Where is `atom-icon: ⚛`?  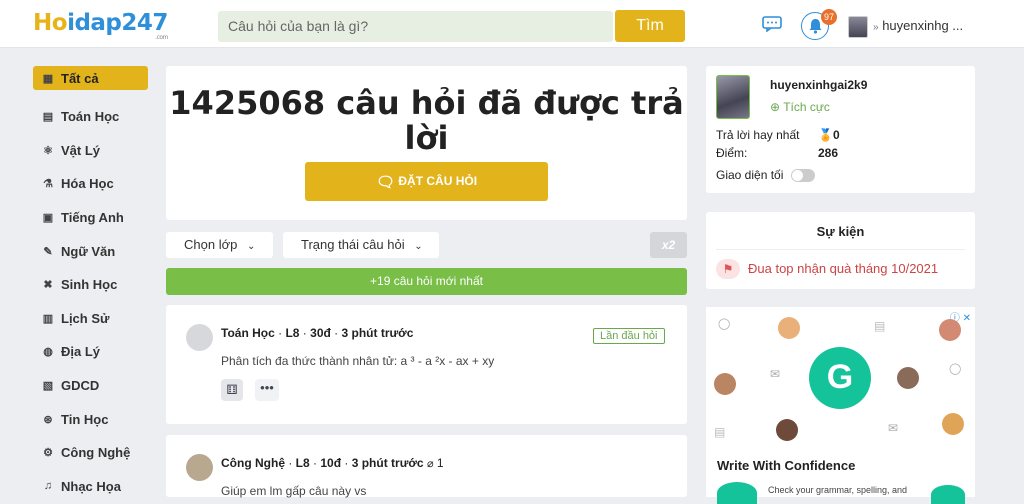
atom-icon: ⚛ is located at coordinates (48, 150).